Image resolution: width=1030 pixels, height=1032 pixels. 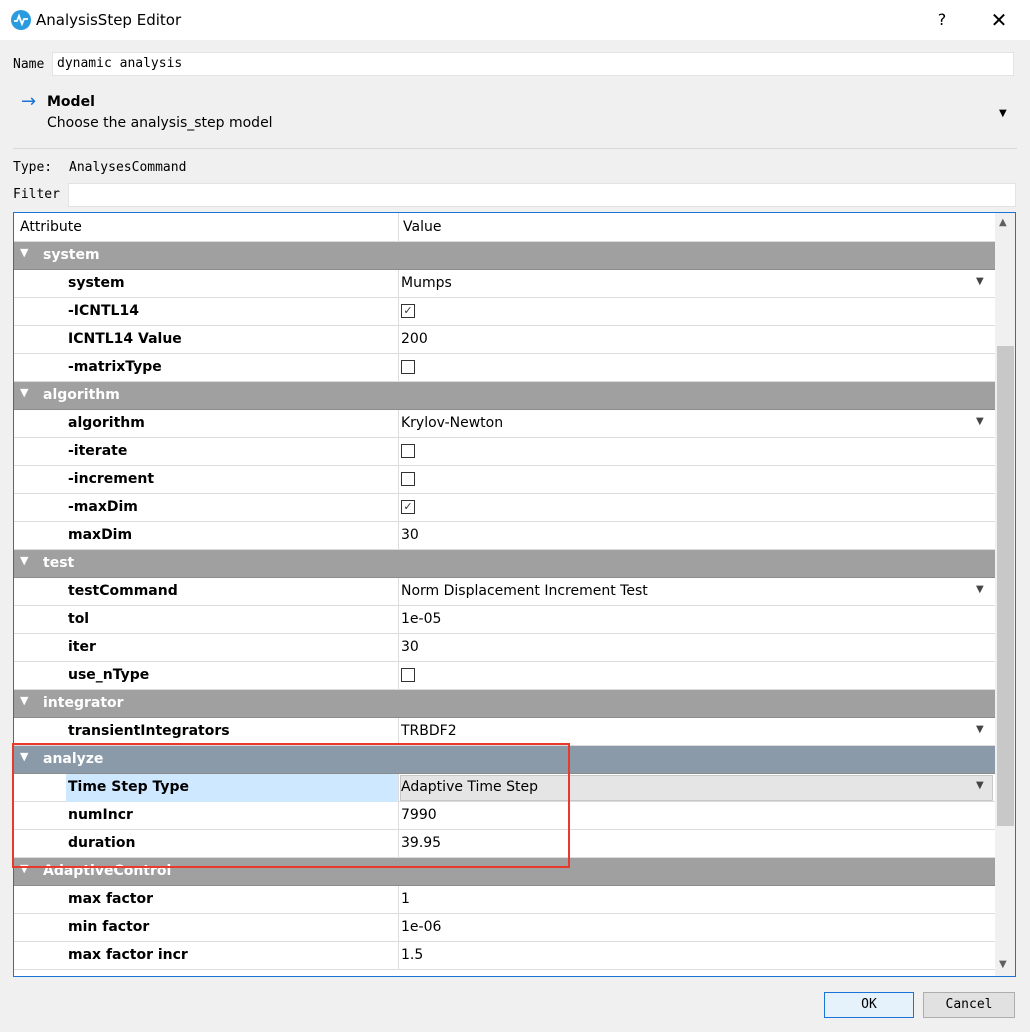 I want to click on attribute-value: Krylov-Newton, so click(x=452, y=423).